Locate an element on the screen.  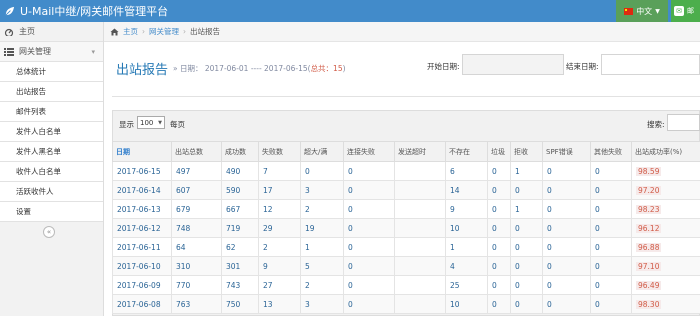
sidebar-group-label: 网关管理 is located at coordinates (35, 51).